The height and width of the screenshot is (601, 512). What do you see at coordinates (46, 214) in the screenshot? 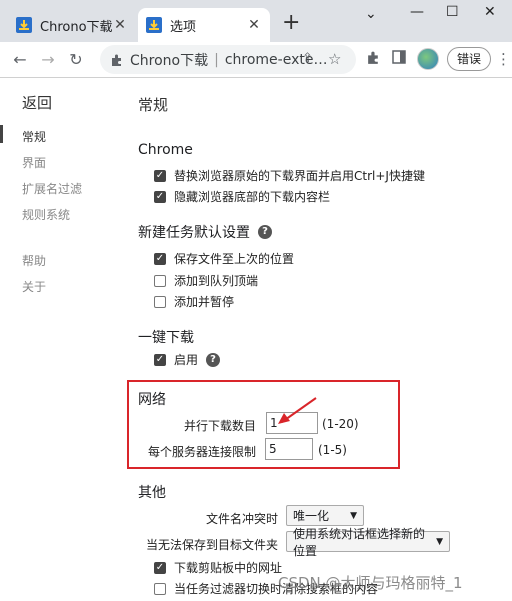
I see `sidebar-item-rule-system: 规则系统` at bounding box center [46, 214].